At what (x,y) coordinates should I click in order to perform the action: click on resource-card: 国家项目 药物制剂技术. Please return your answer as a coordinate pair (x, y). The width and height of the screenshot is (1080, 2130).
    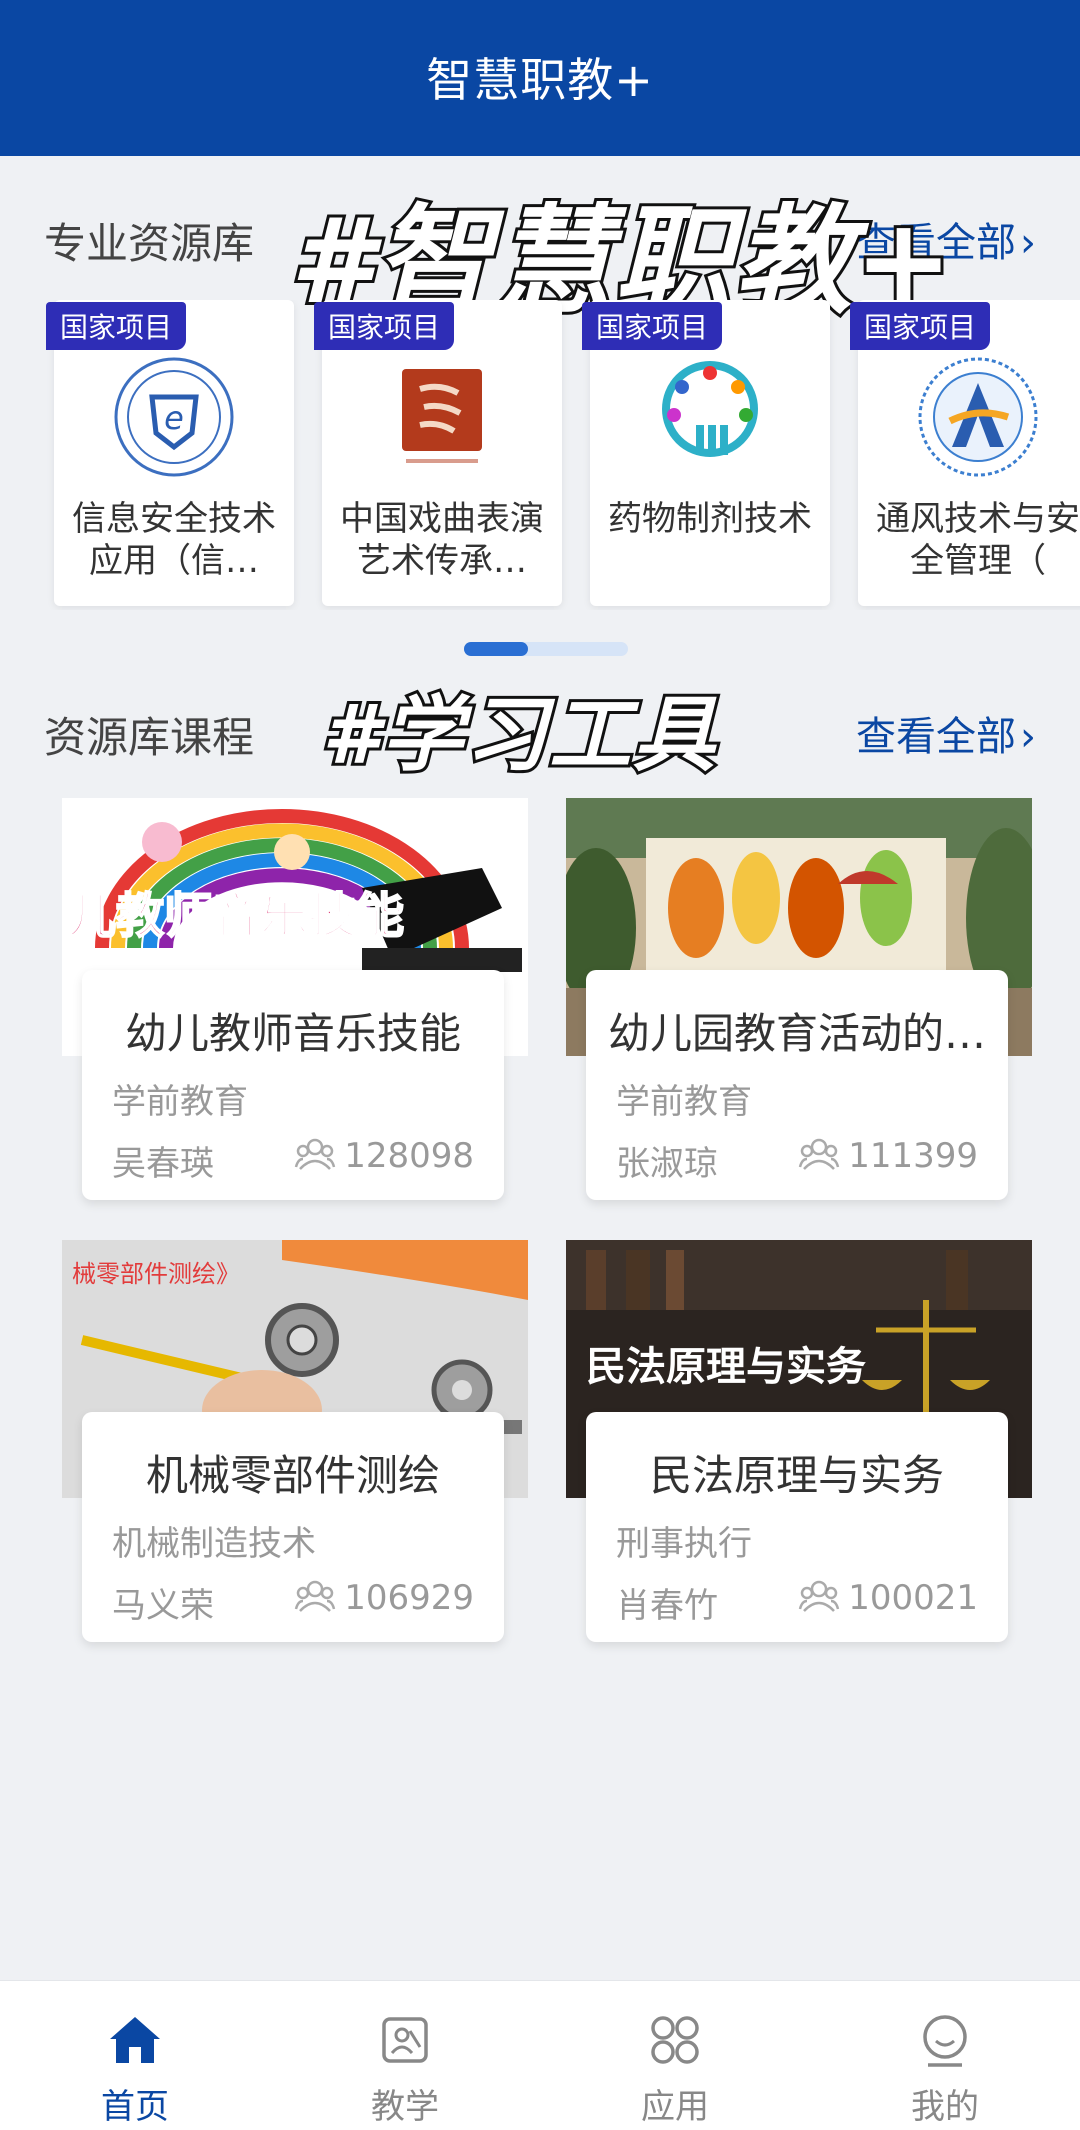
    Looking at the image, I should click on (706, 453).